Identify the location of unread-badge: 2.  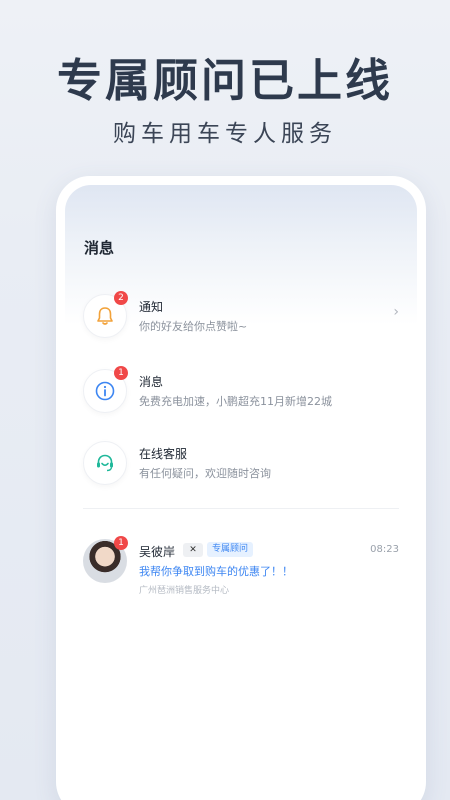
(121, 298).